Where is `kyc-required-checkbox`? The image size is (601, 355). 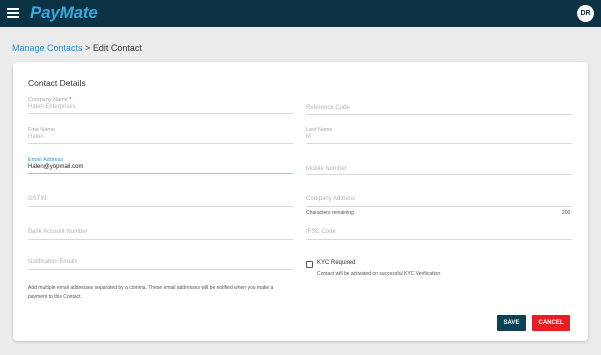 kyc-required-checkbox is located at coordinates (309, 264).